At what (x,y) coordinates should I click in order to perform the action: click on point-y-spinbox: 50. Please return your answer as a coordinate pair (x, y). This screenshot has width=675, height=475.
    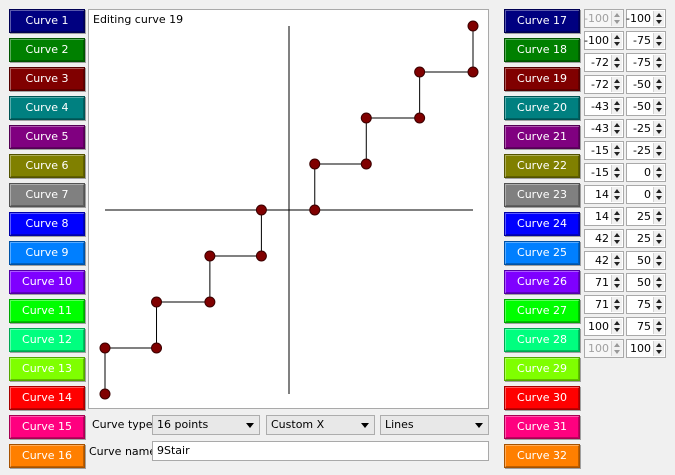
    Looking at the image, I should click on (646, 260).